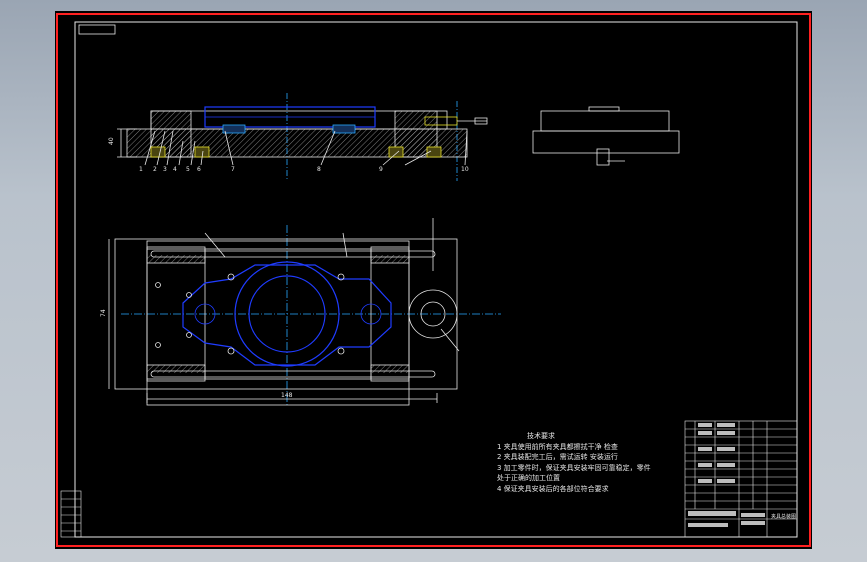 This screenshot has width=867, height=562. I want to click on note-line: 1 夹具使用前所有夹具都擦拭干净 检查, so click(557, 446).